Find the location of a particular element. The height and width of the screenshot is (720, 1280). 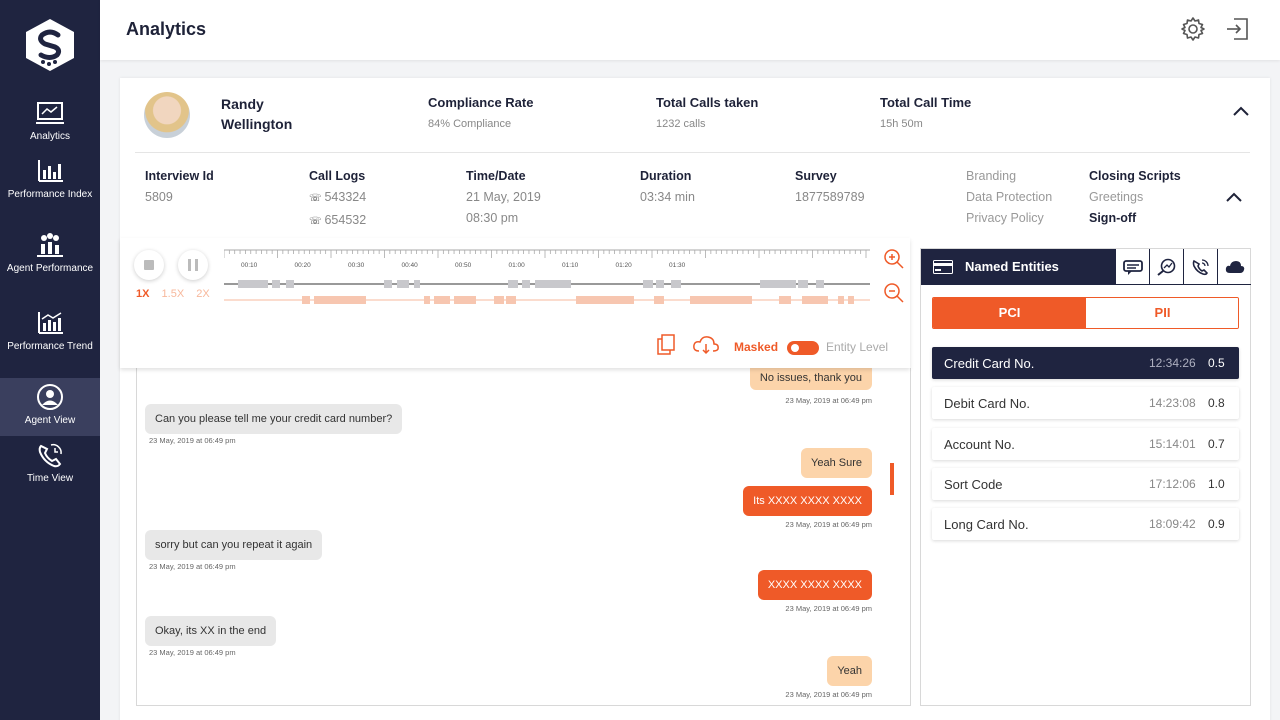

call-logs-field: Call Logs ☏ 543324 ☏ 654532 is located at coordinates (337, 199).